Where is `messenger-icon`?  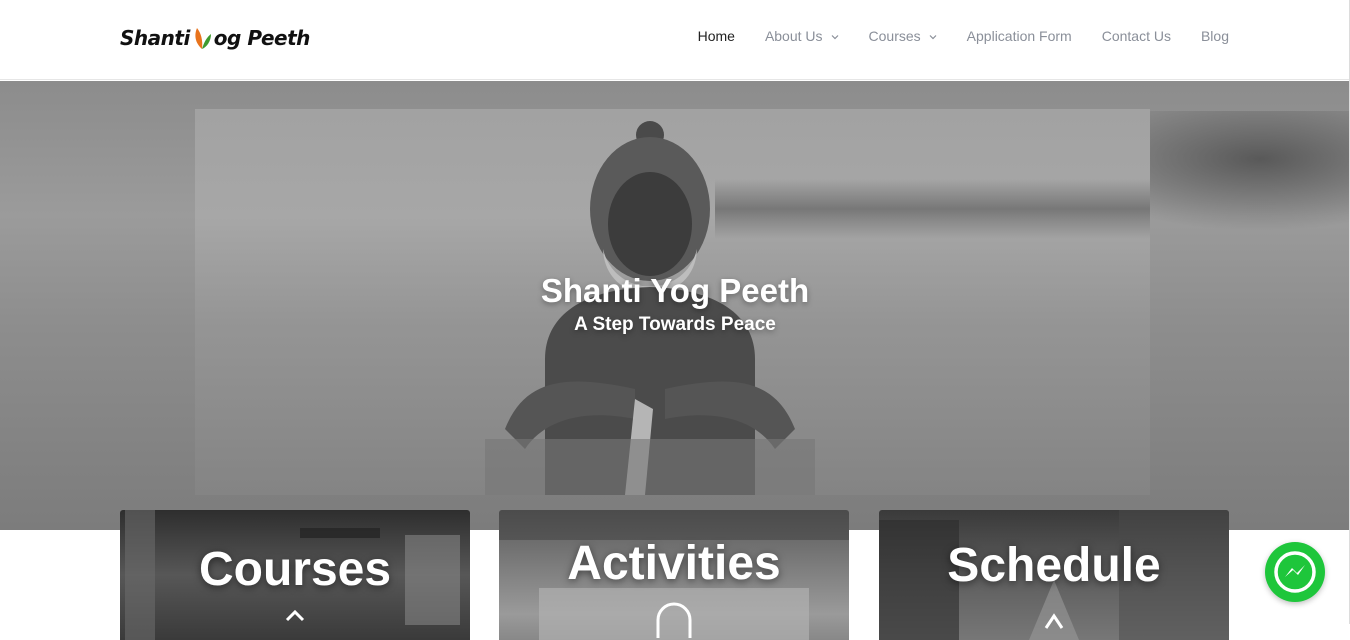
messenger-icon is located at coordinates (1295, 572).